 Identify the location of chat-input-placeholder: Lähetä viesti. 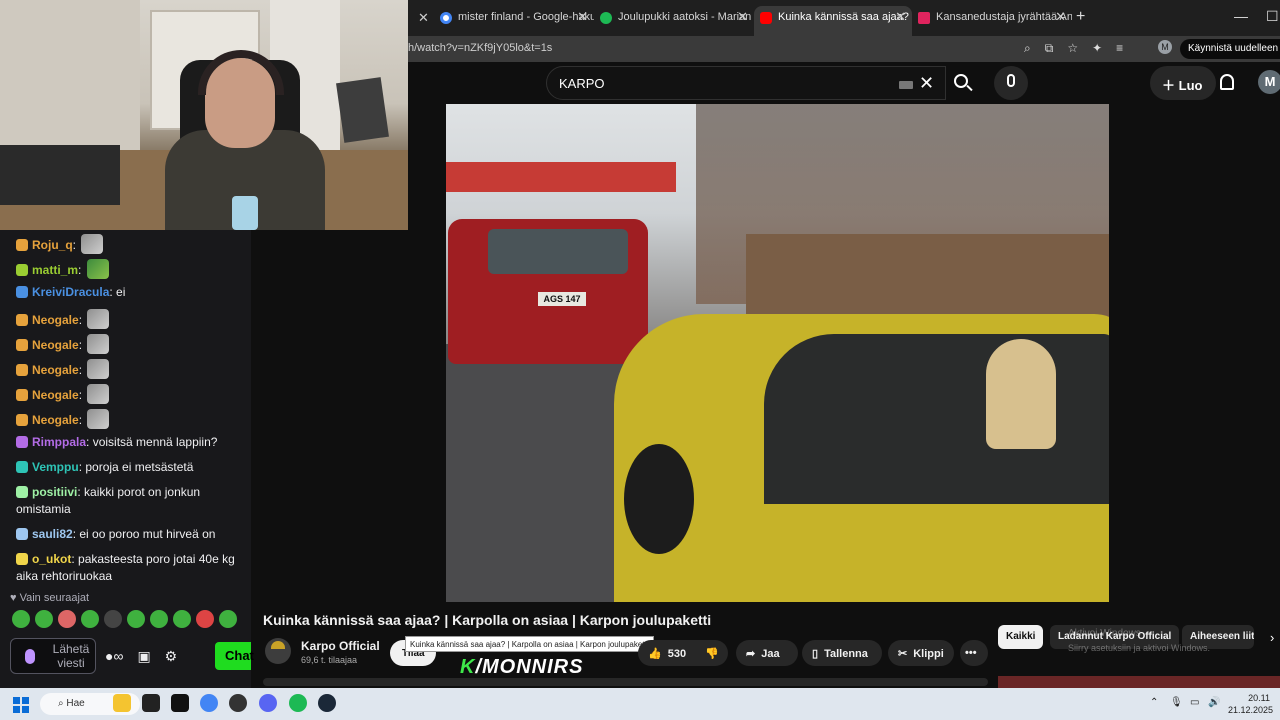
(71, 656).